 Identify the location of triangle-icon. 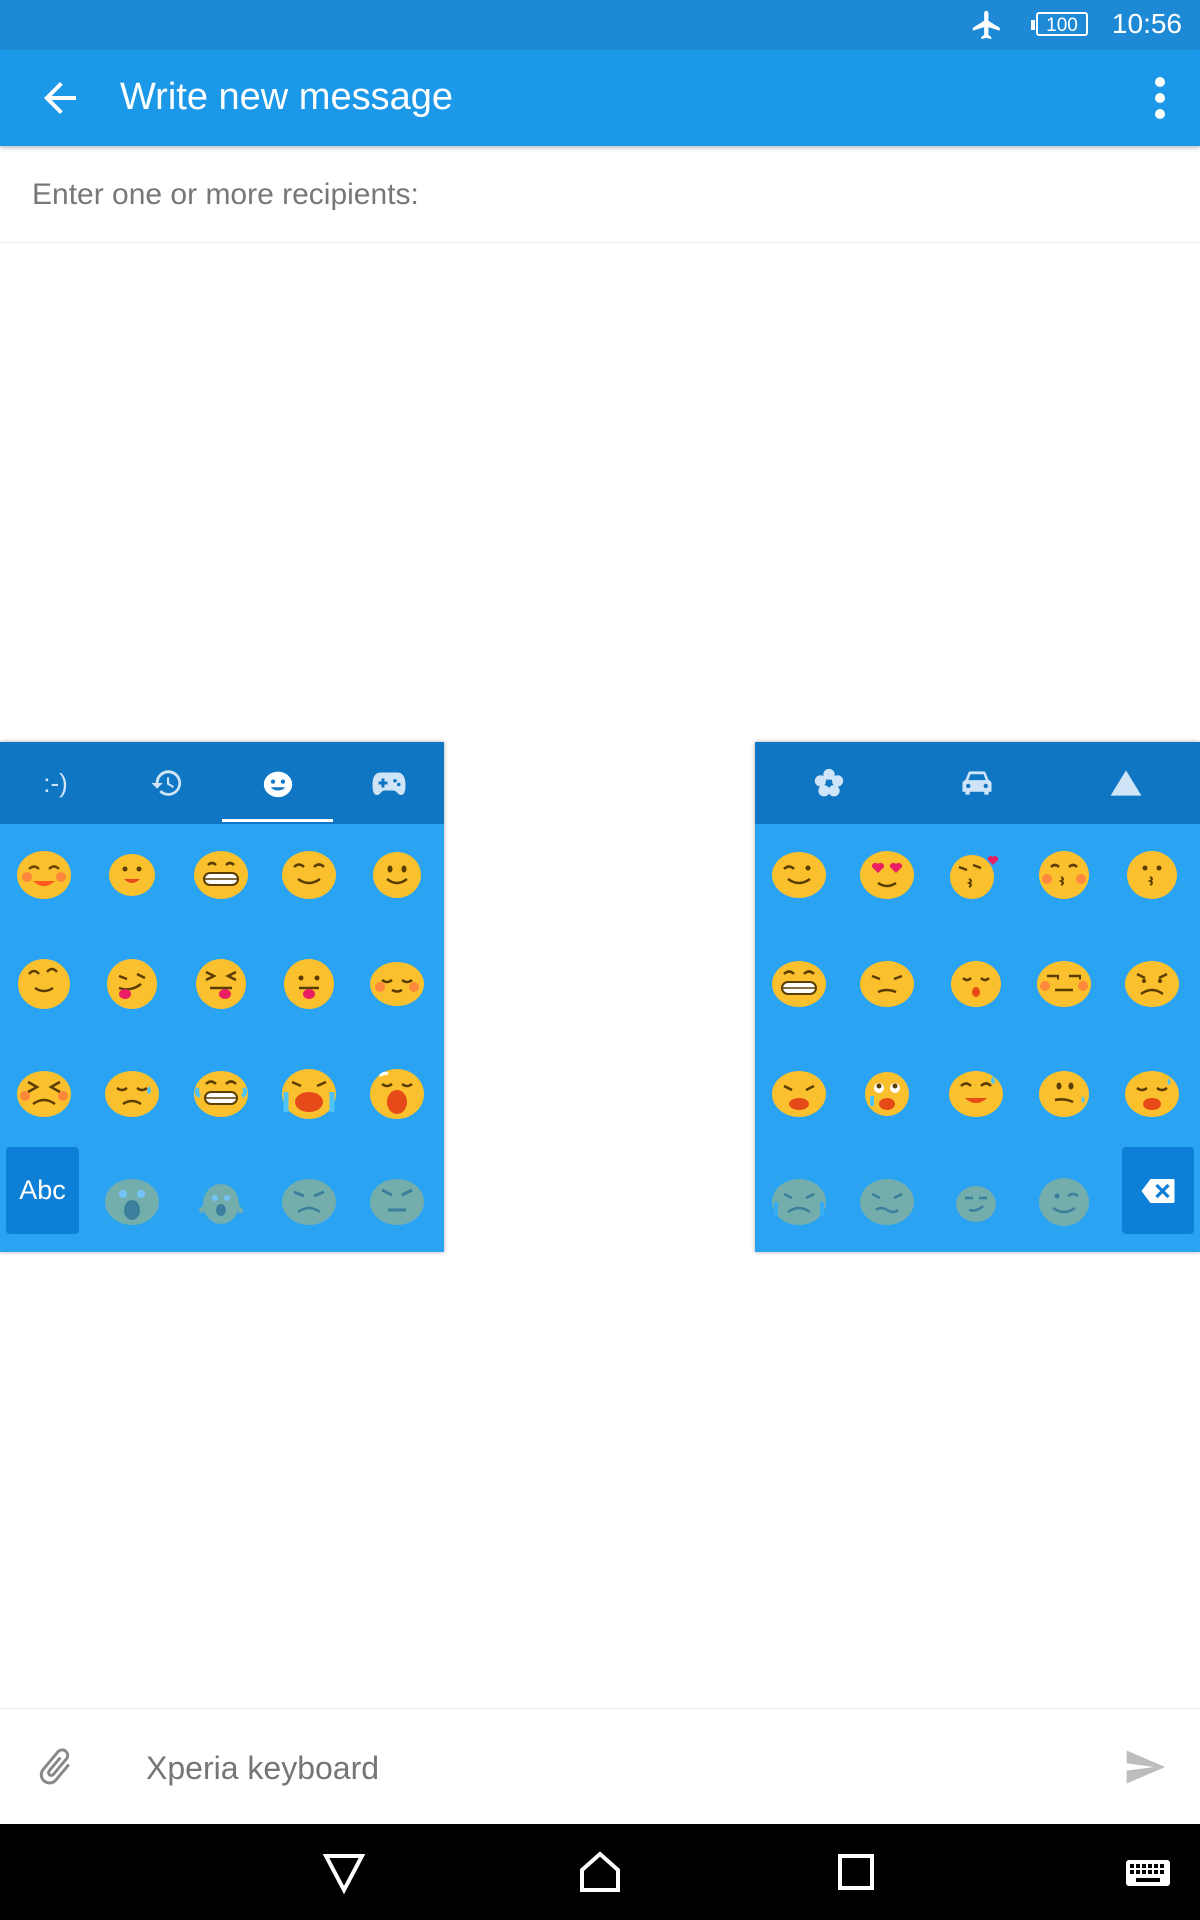
(1125, 783).